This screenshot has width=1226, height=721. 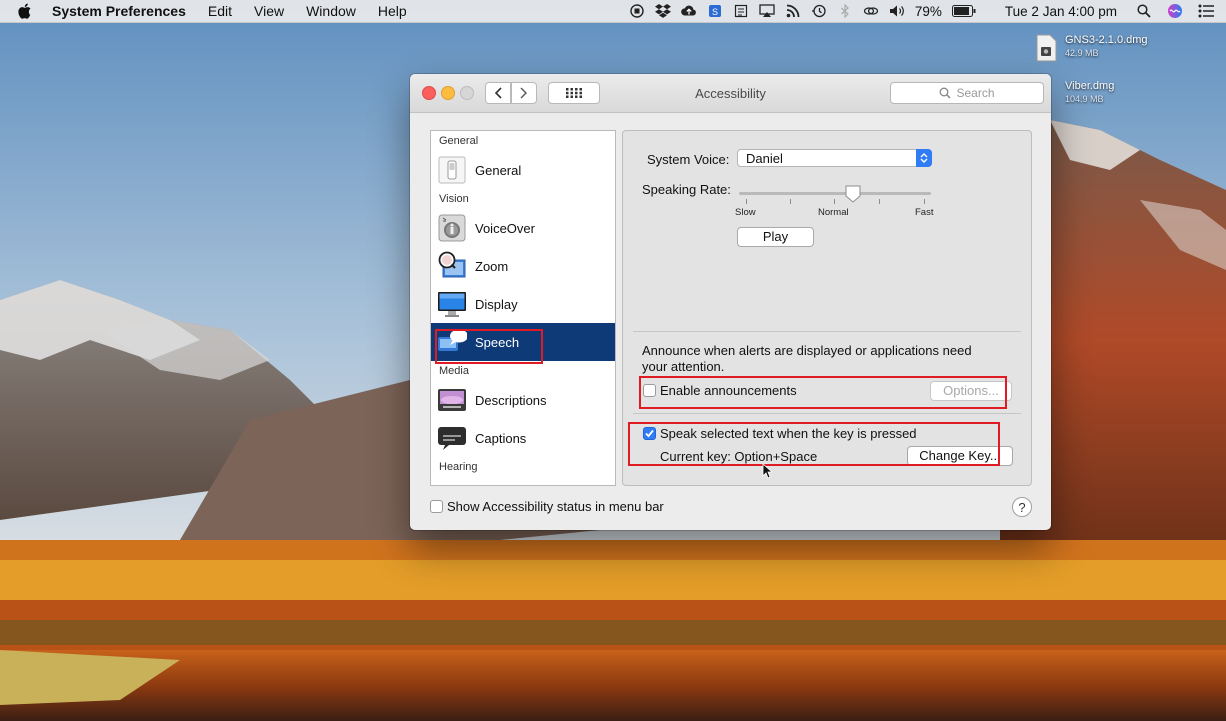 I want to click on sidebar-item-label: Display, so click(x=496, y=304).